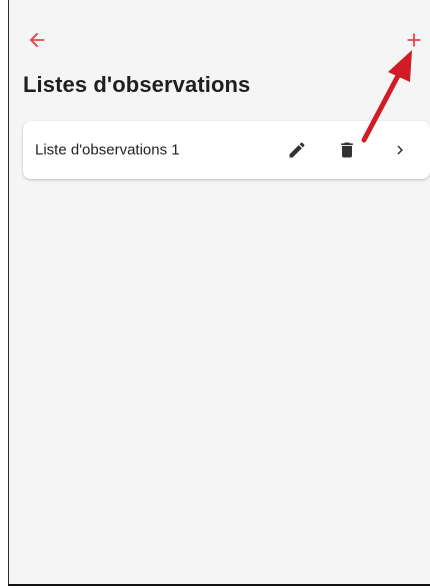 Image resolution: width=430 pixels, height=588 pixels. I want to click on arrow-left-icon, so click(37, 40).